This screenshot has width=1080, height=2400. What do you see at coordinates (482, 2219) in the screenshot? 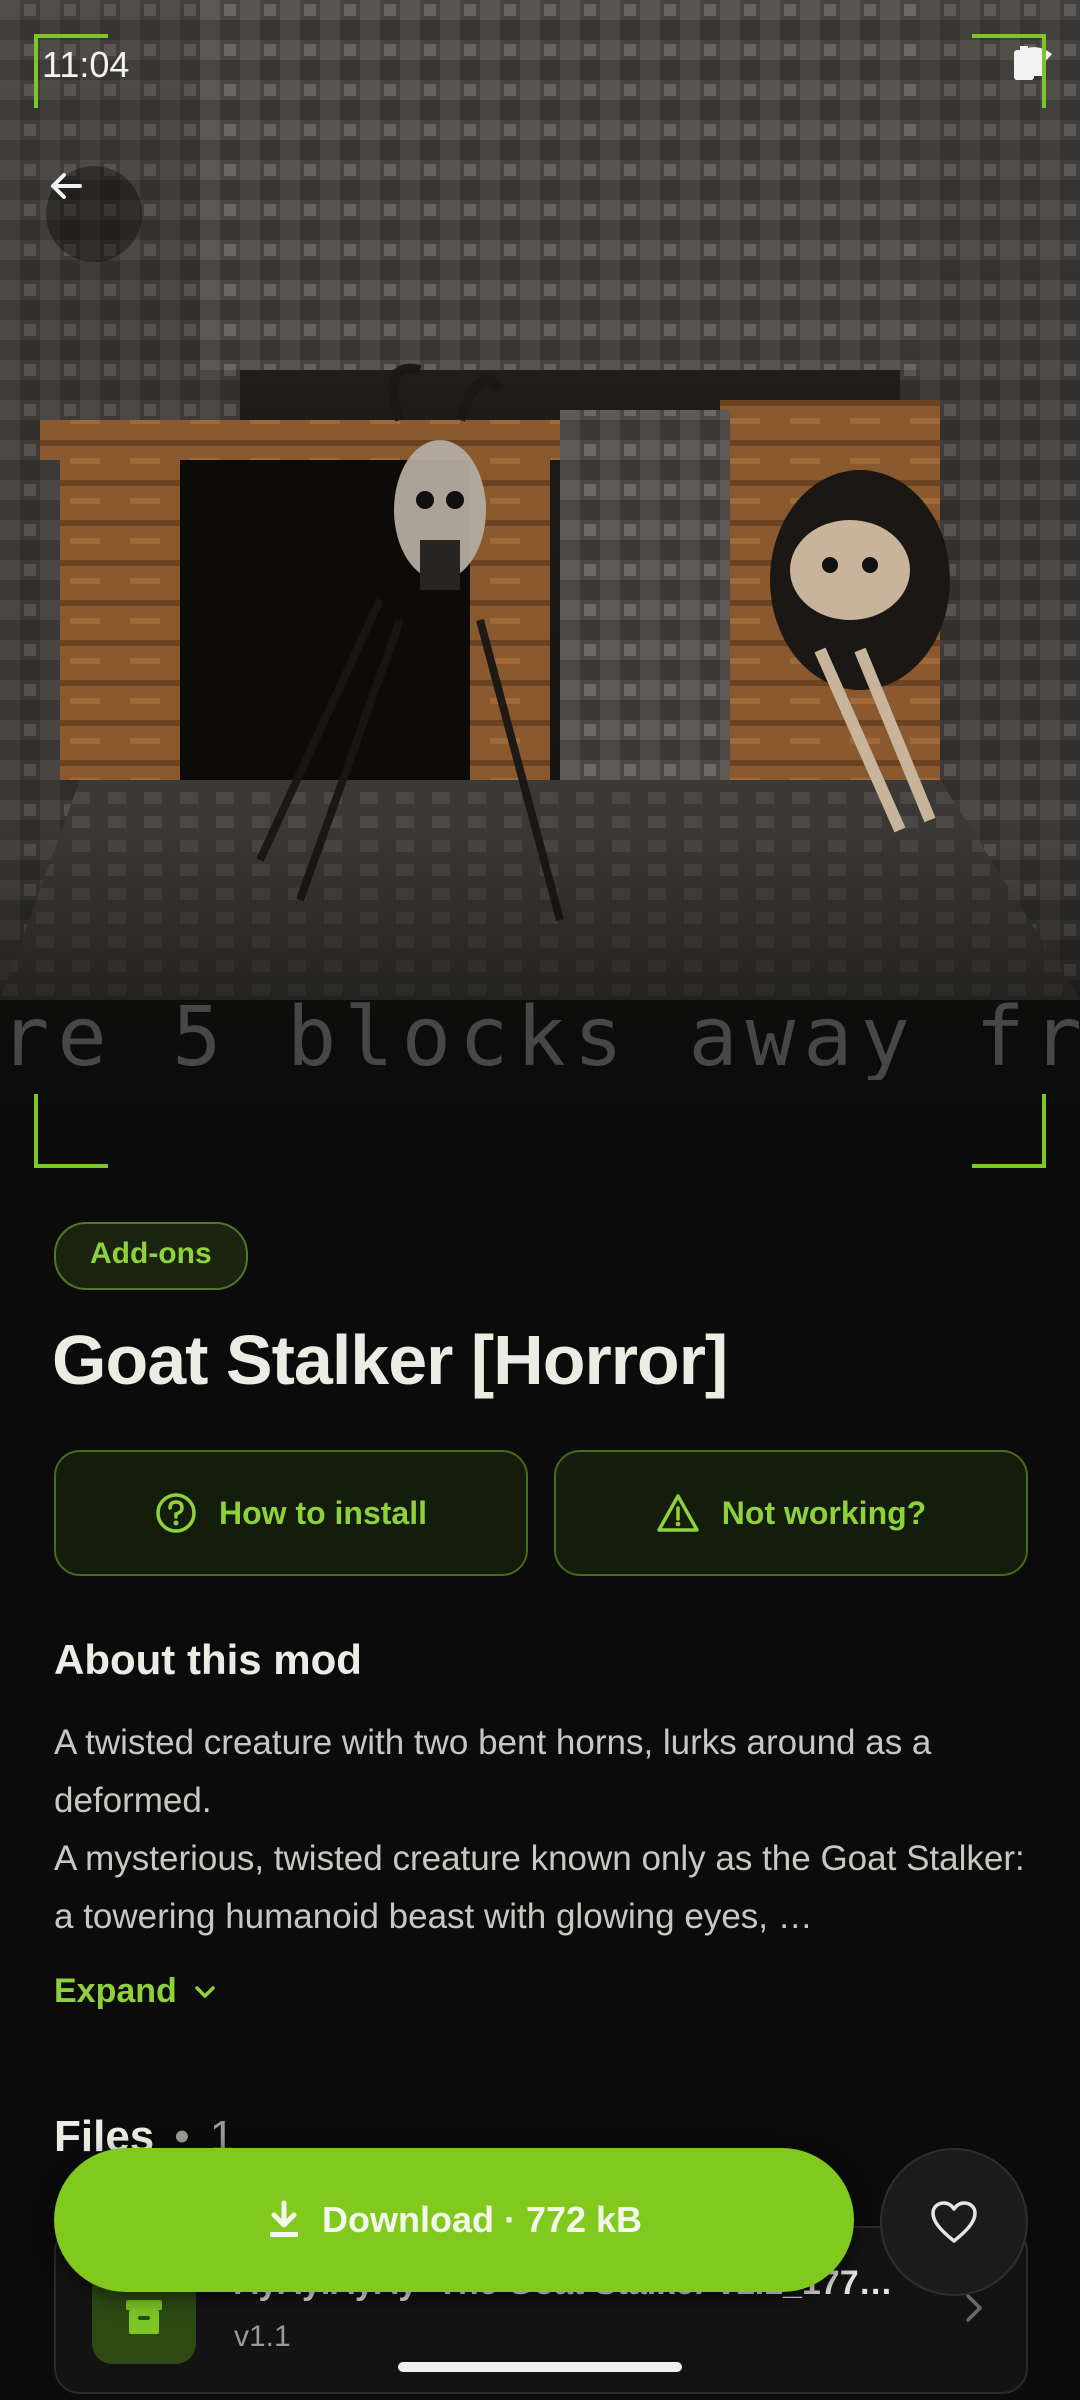
I see `download-label: Download · 772 kB` at bounding box center [482, 2219].